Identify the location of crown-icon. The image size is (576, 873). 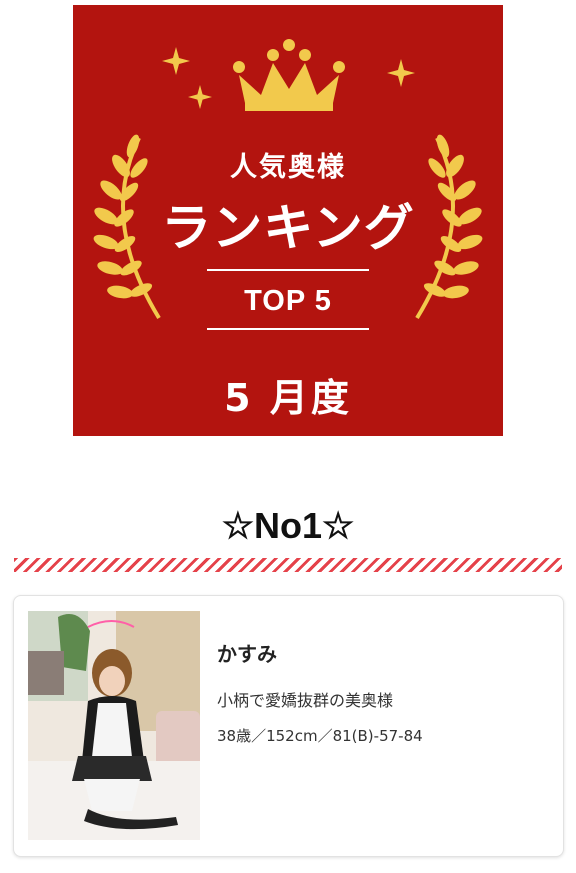
(289, 75).